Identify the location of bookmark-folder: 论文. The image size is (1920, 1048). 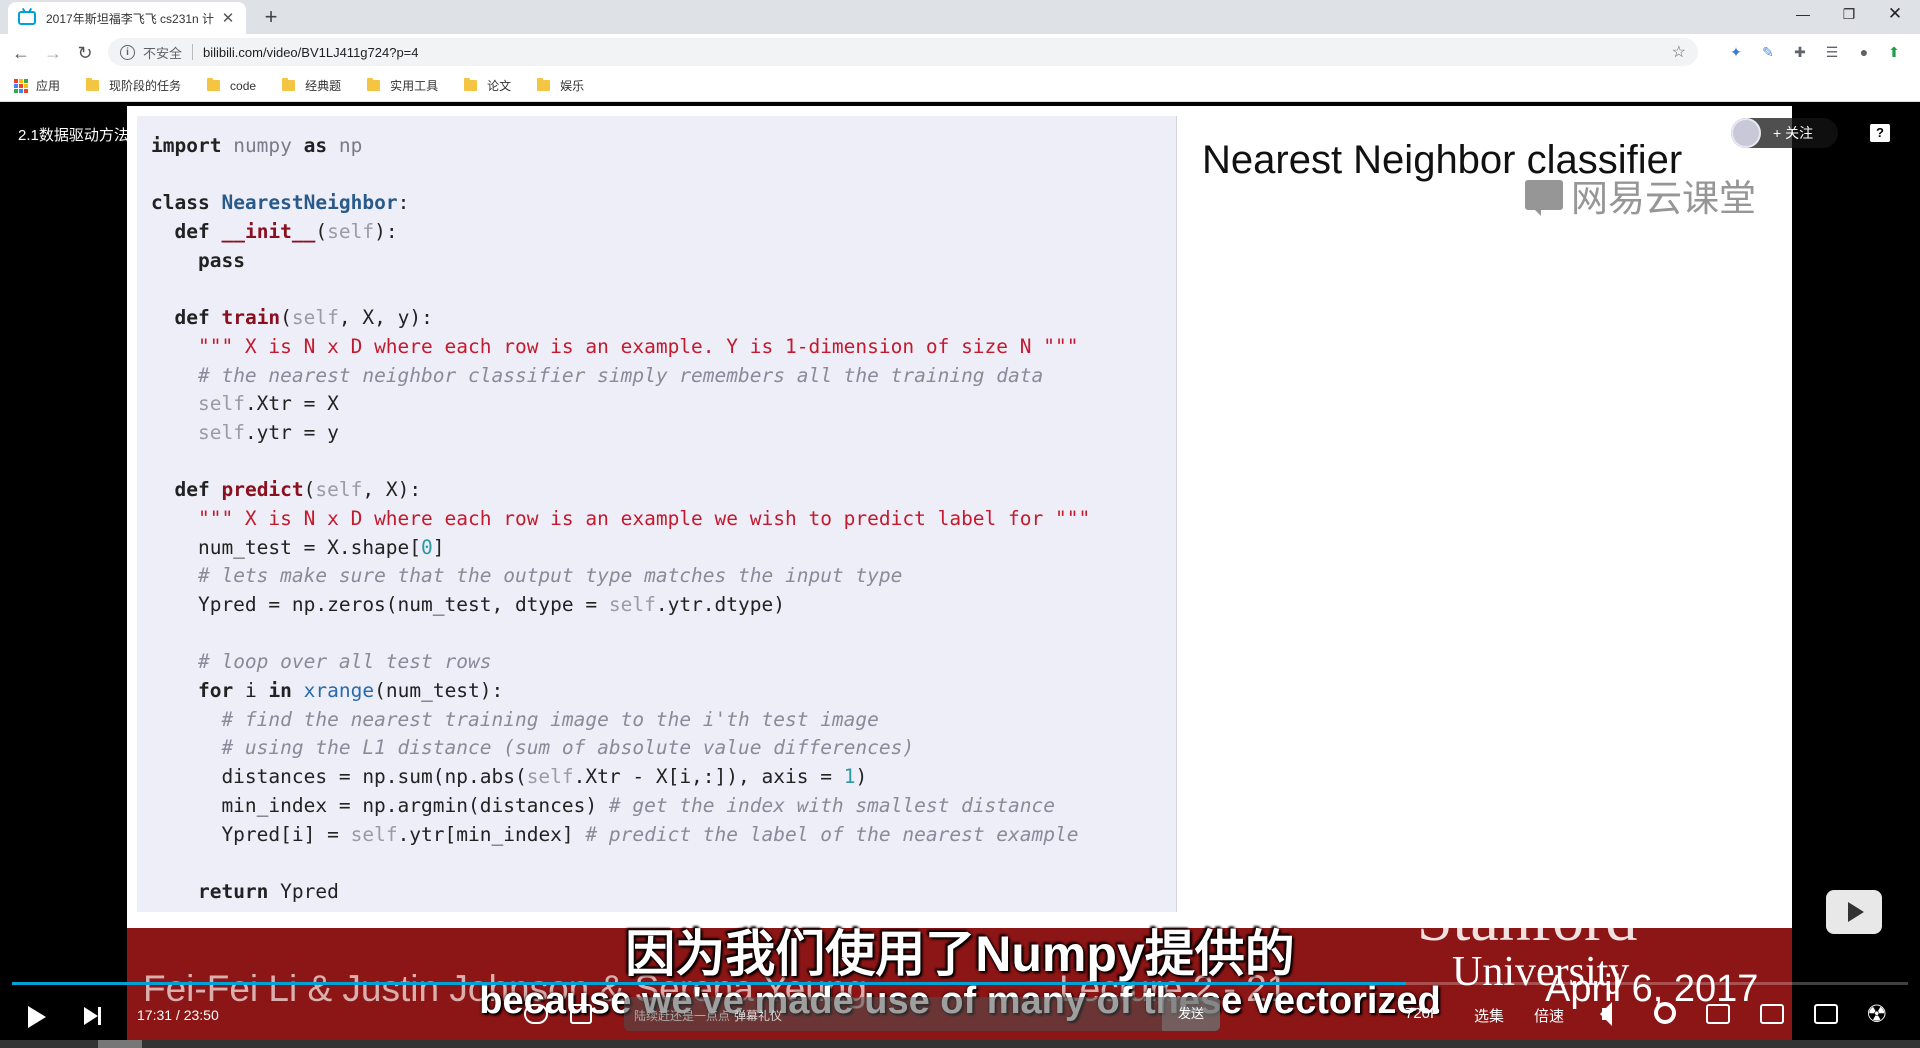
(487, 85).